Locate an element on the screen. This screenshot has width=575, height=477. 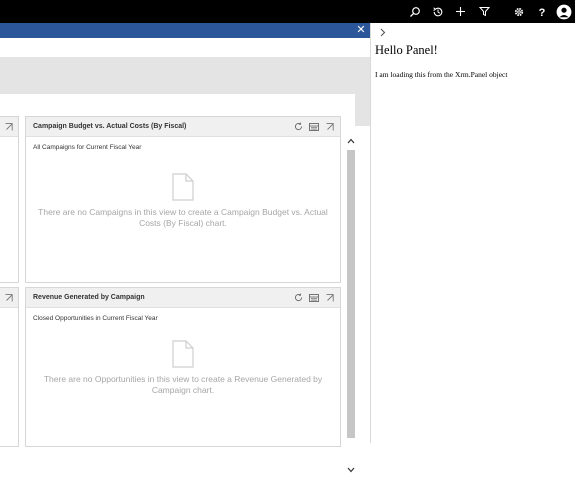
top-nav-bar: ? is located at coordinates (287, 11).